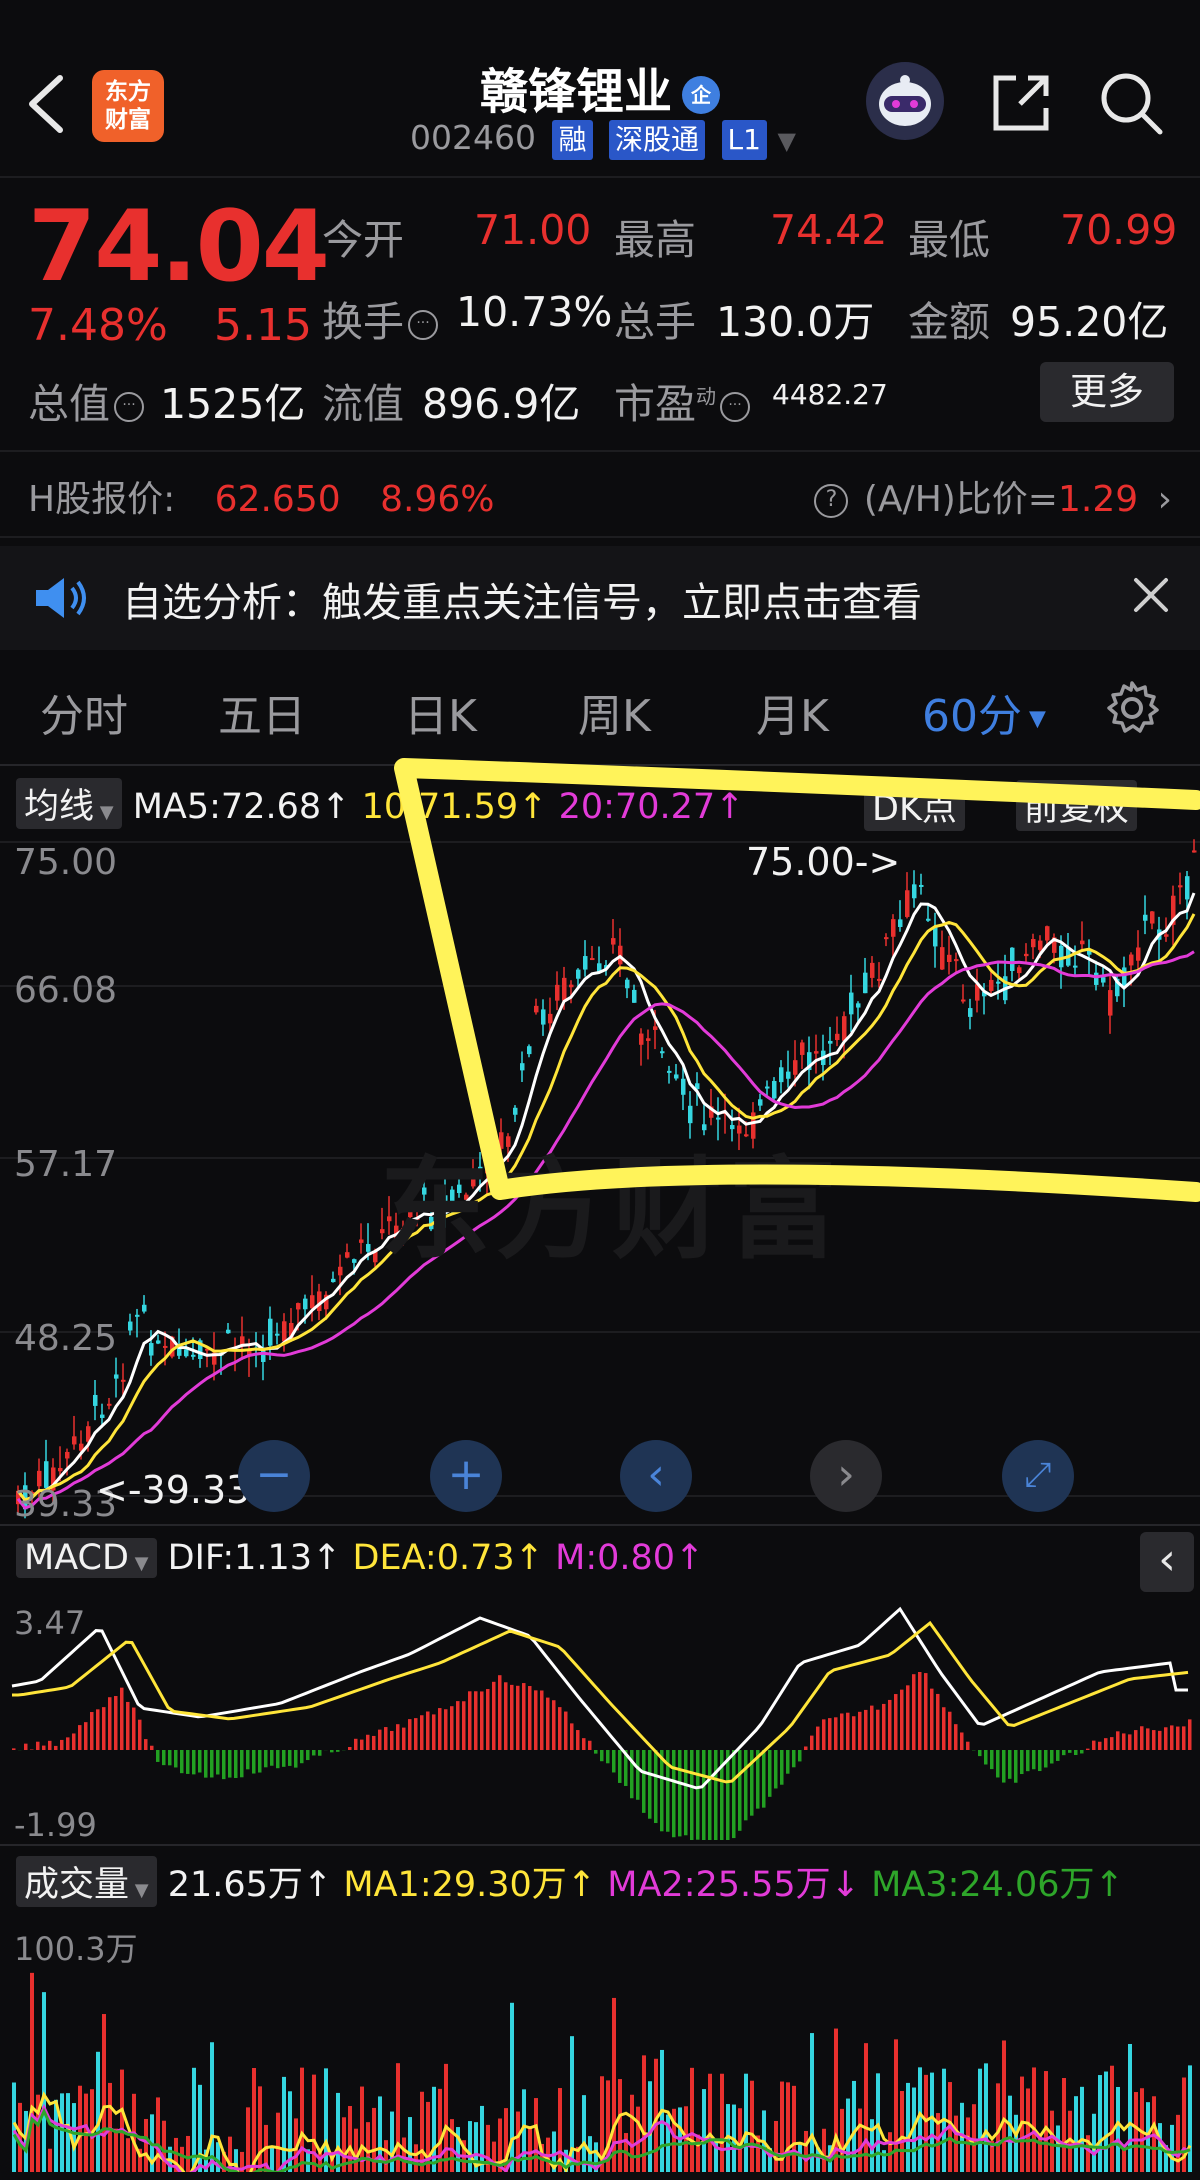  I want to click on stock-code-row: 002460 融 深股通 L1 ▼, so click(603, 139).